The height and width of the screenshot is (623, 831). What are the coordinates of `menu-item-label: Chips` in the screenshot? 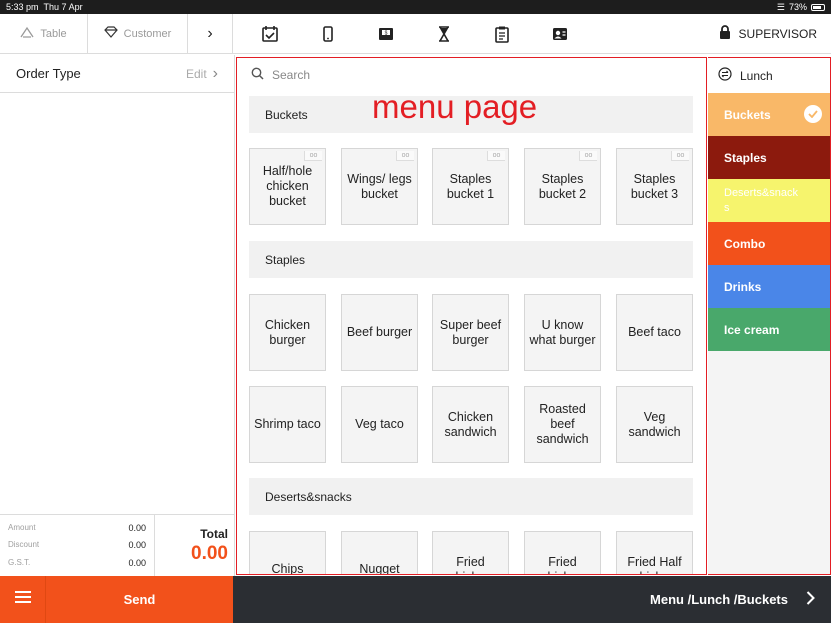 It's located at (287, 568).